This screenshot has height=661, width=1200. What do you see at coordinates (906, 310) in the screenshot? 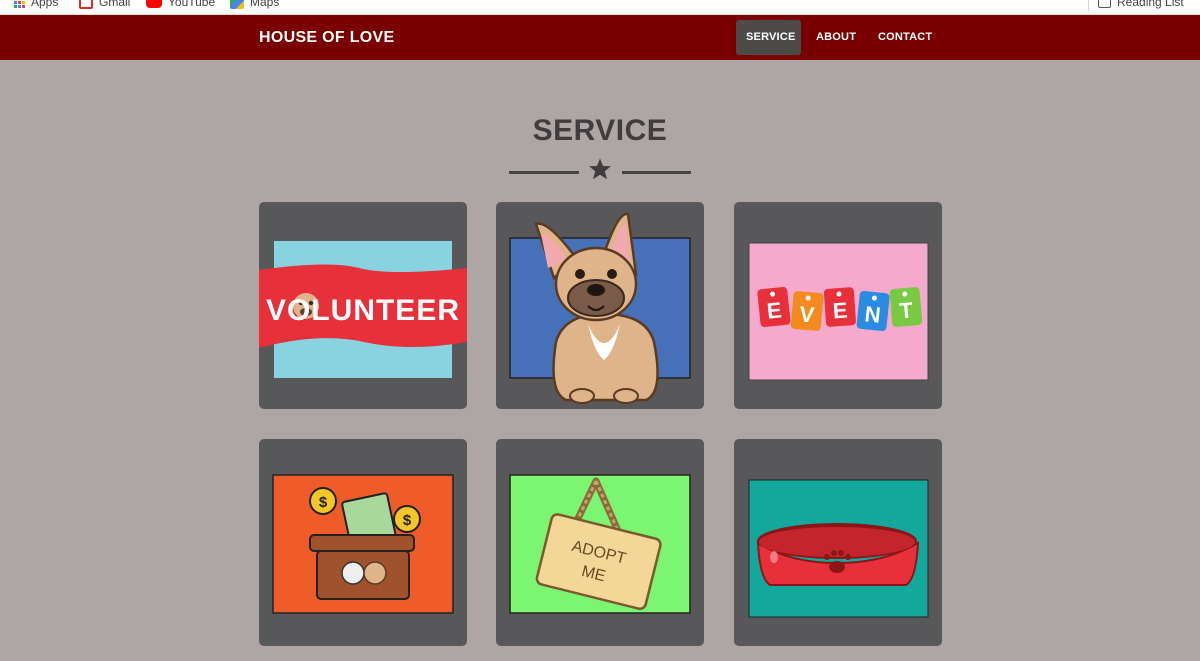
I see `event-letter: T` at bounding box center [906, 310].